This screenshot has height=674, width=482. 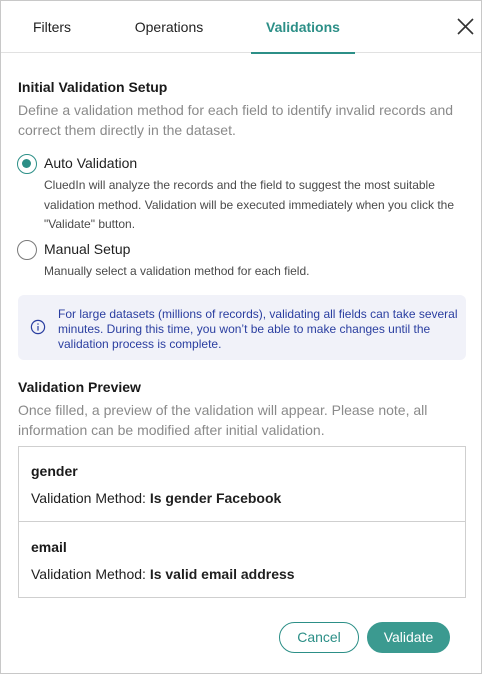 What do you see at coordinates (87, 249) in the screenshot?
I see `manual-setup-label: Manual Setup` at bounding box center [87, 249].